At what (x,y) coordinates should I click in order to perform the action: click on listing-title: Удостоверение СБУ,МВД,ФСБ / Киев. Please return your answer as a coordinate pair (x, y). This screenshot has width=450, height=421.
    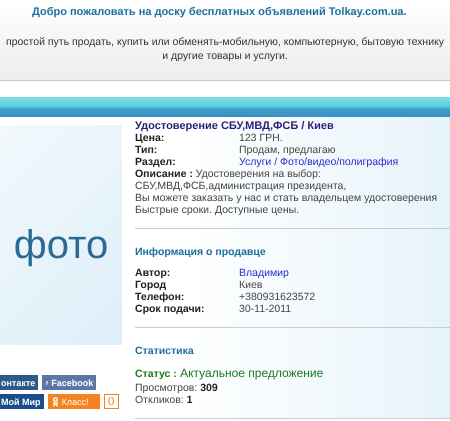
    Looking at the image, I should click on (235, 126).